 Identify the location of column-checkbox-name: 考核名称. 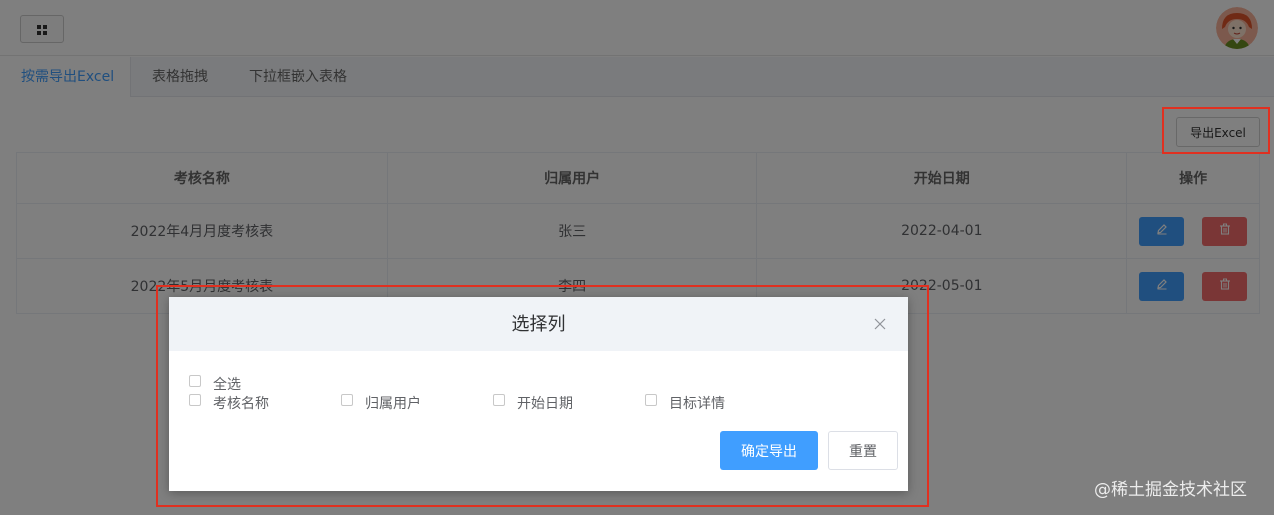
(229, 403).